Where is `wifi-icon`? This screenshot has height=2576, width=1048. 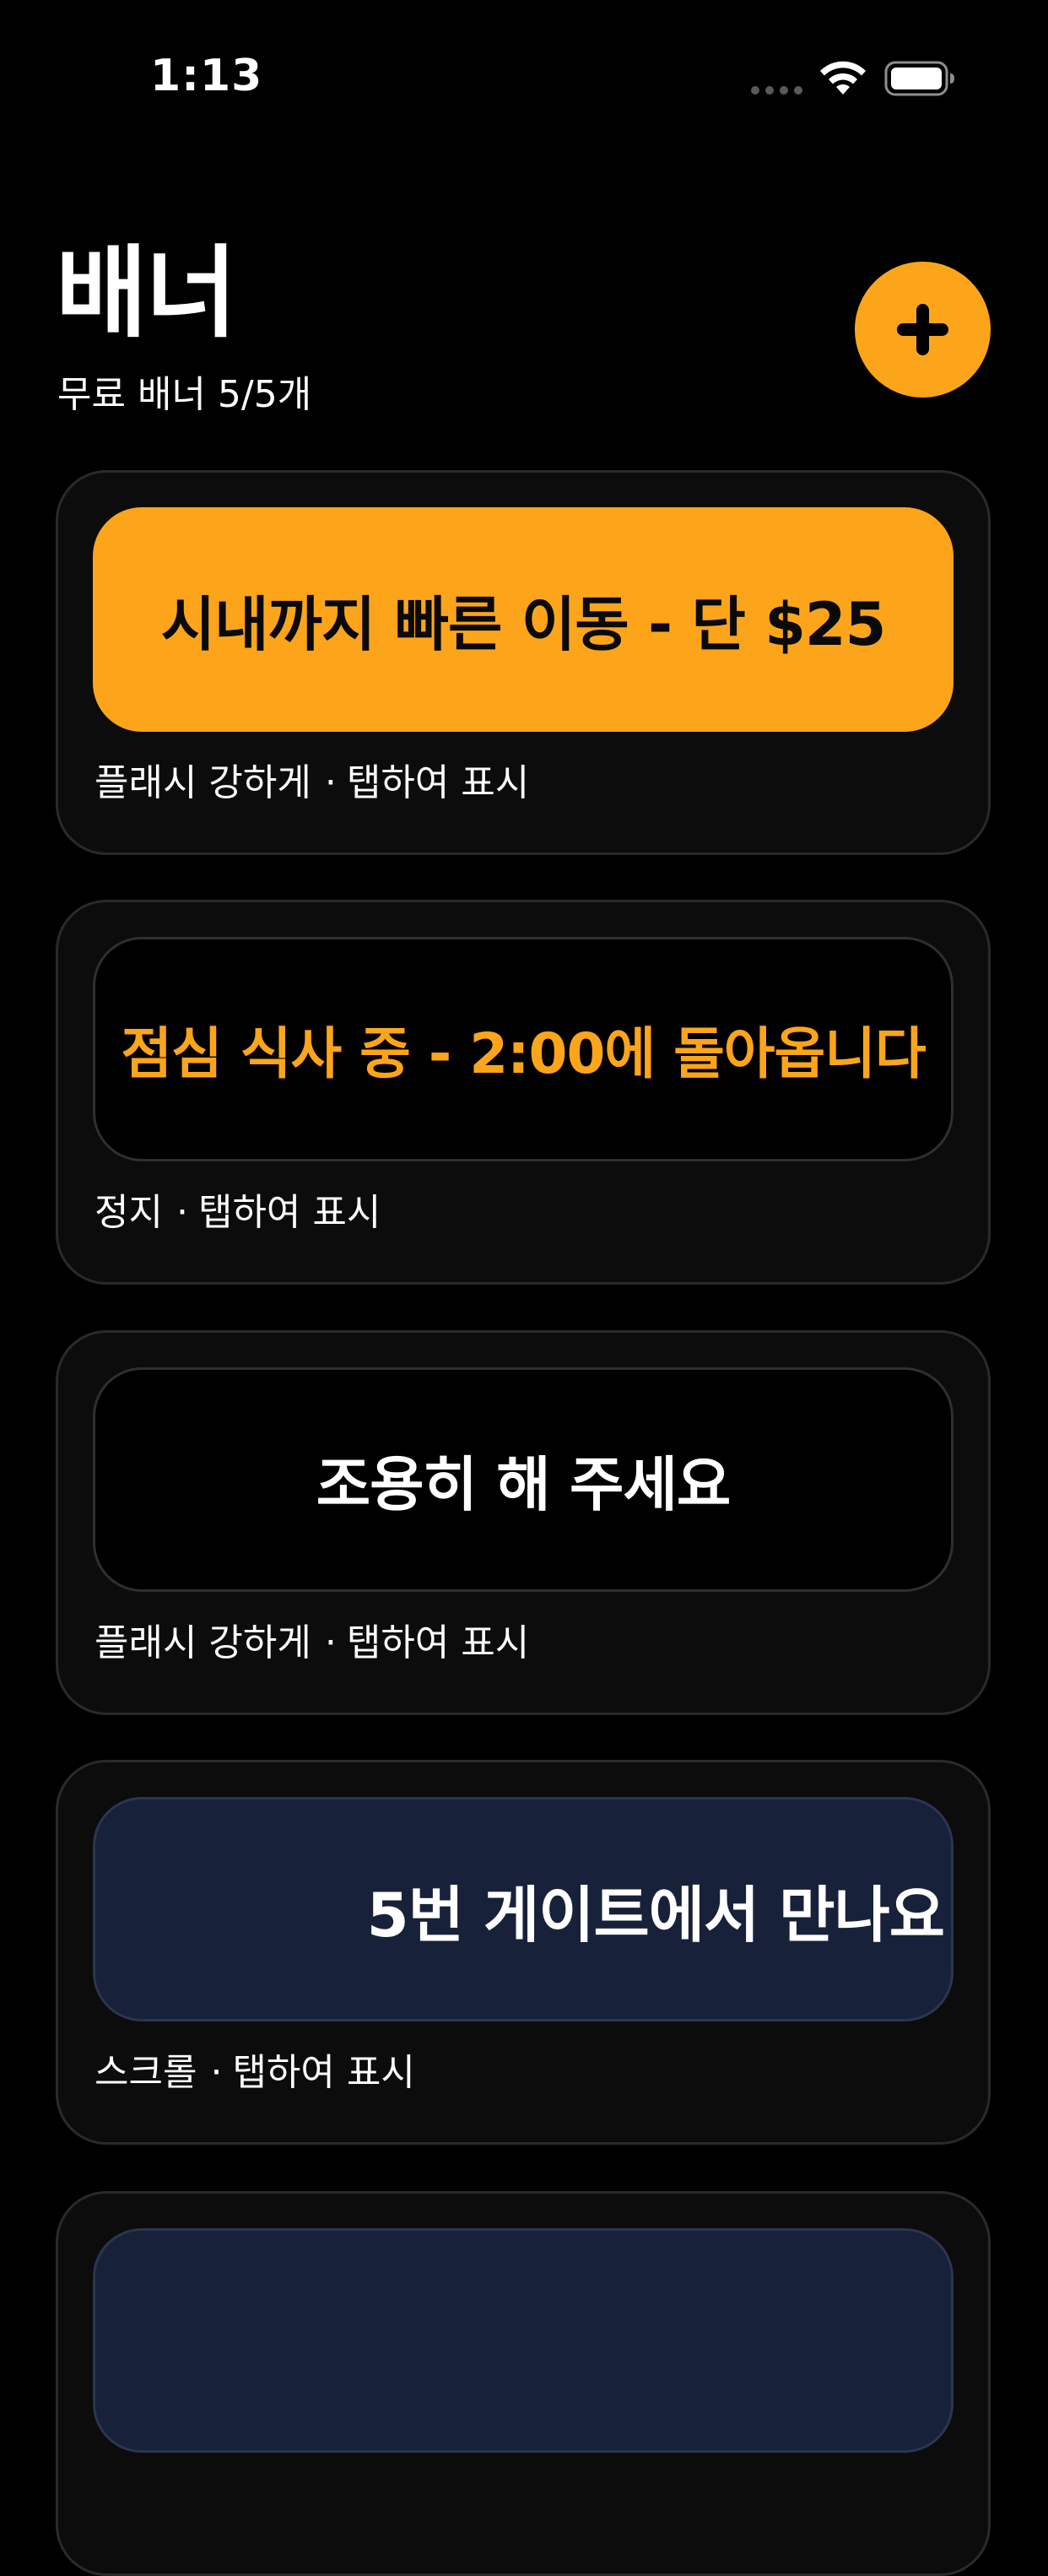 wifi-icon is located at coordinates (843, 78).